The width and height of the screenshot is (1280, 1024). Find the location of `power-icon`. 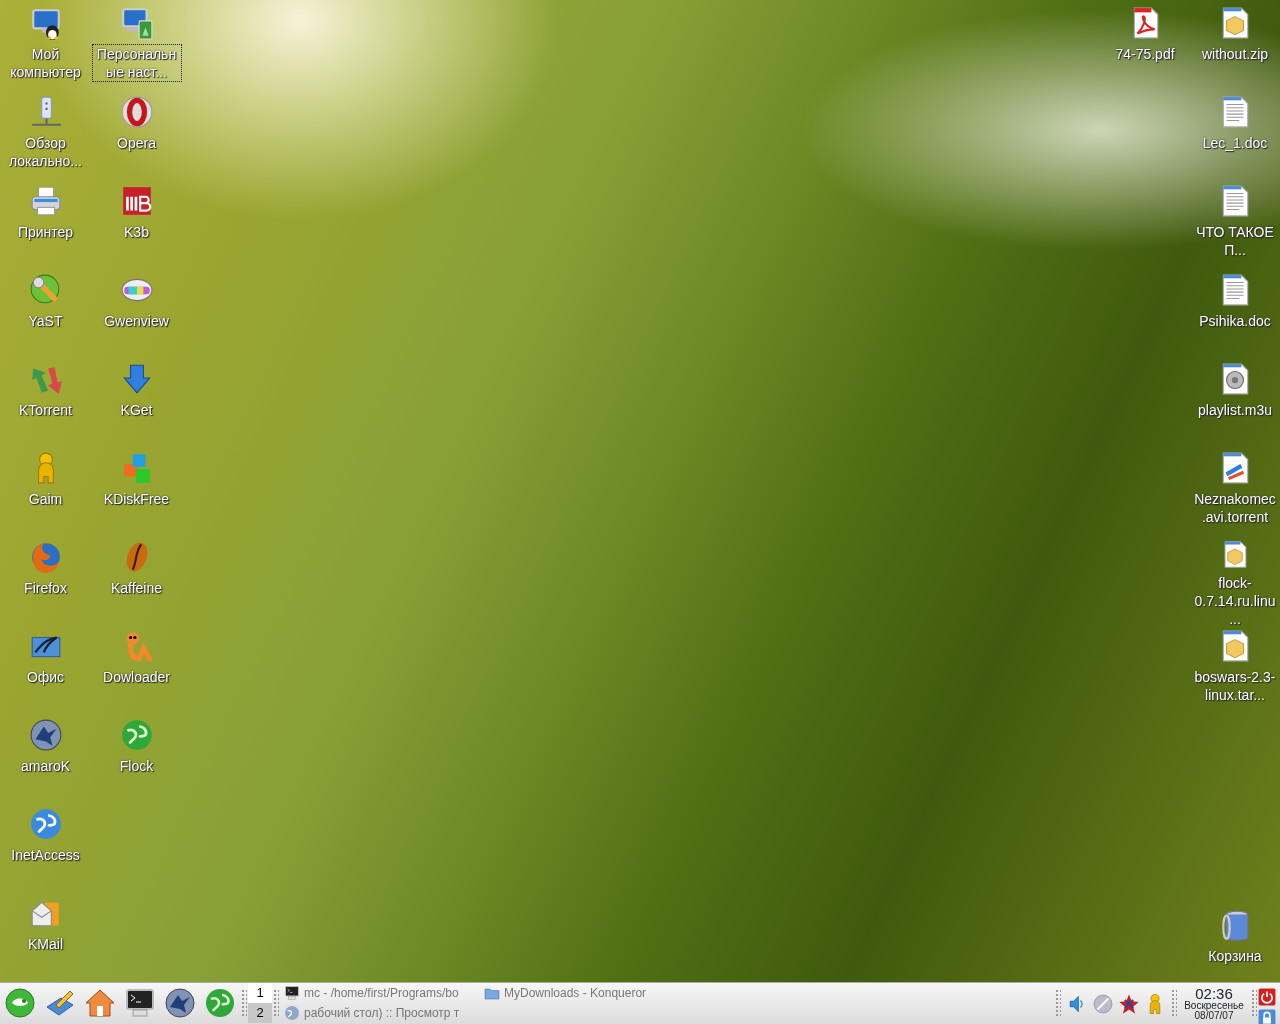

power-icon is located at coordinates (1267, 997).